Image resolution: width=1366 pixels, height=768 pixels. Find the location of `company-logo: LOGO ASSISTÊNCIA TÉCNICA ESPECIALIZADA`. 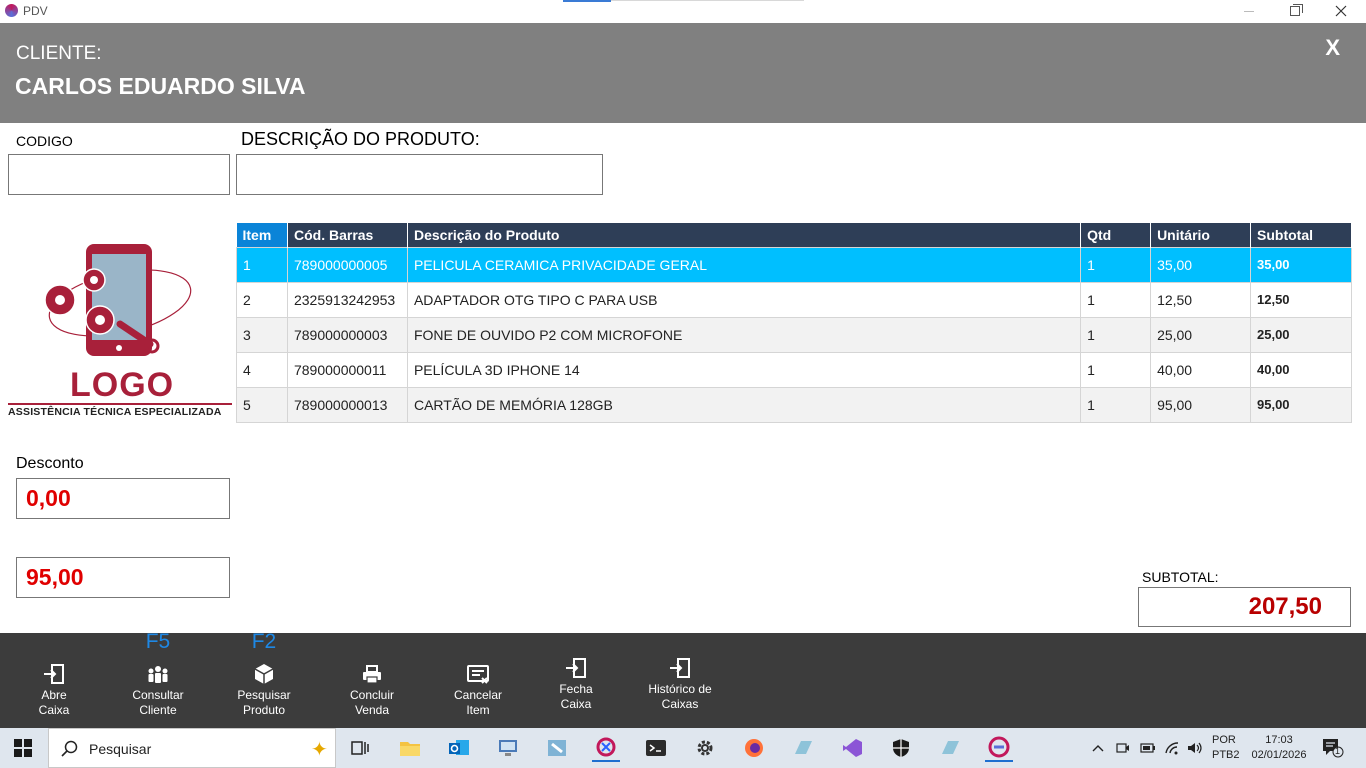

company-logo: LOGO ASSISTÊNCIA TÉCNICA ESPECIALIZADA is located at coordinates (120, 330).